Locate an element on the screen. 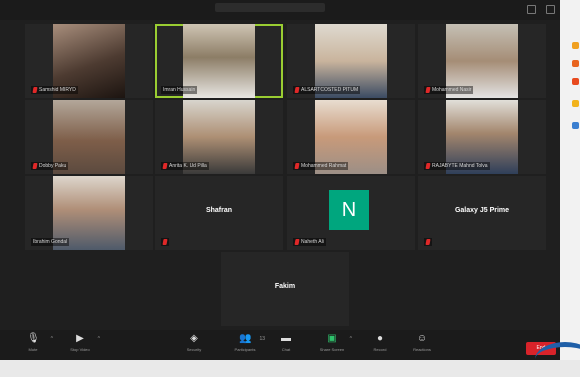  participants-button: 👥 Participants 13 is located at coordinates (245, 346).